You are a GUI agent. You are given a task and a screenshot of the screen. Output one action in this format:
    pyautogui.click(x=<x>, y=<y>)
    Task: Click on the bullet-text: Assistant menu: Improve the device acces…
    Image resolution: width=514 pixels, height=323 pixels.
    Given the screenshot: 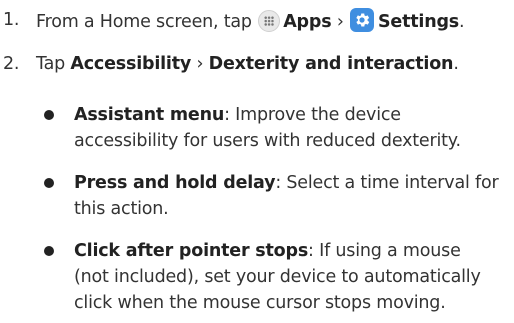 What is the action you would take?
    pyautogui.click(x=294, y=128)
    